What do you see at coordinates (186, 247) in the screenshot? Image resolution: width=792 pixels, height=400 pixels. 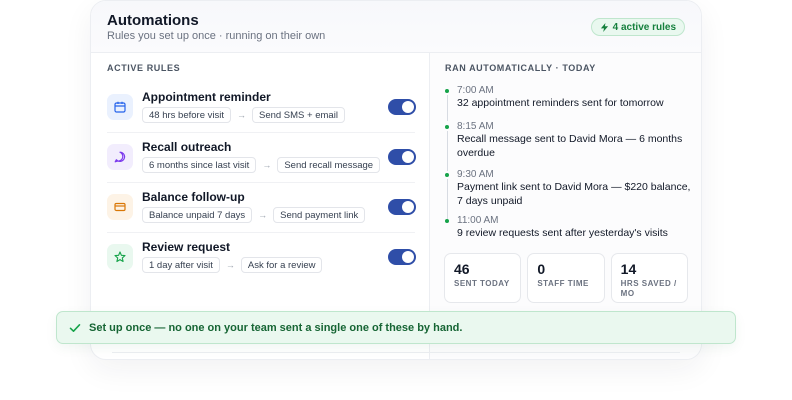 I see `rule-name: Review request` at bounding box center [186, 247].